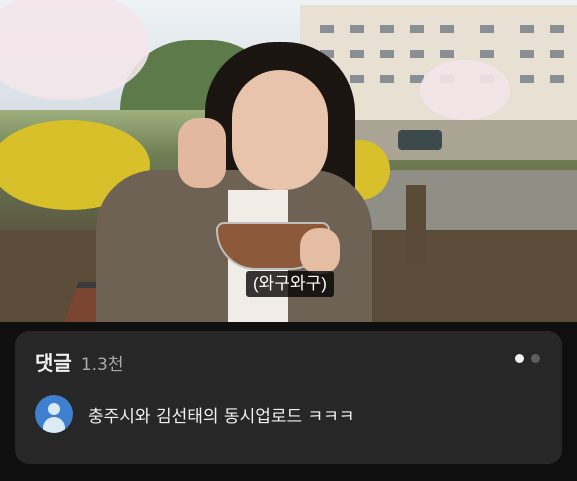 Image resolution: width=577 pixels, height=481 pixels. What do you see at coordinates (54, 414) in the screenshot?
I see `person-icon` at bounding box center [54, 414].